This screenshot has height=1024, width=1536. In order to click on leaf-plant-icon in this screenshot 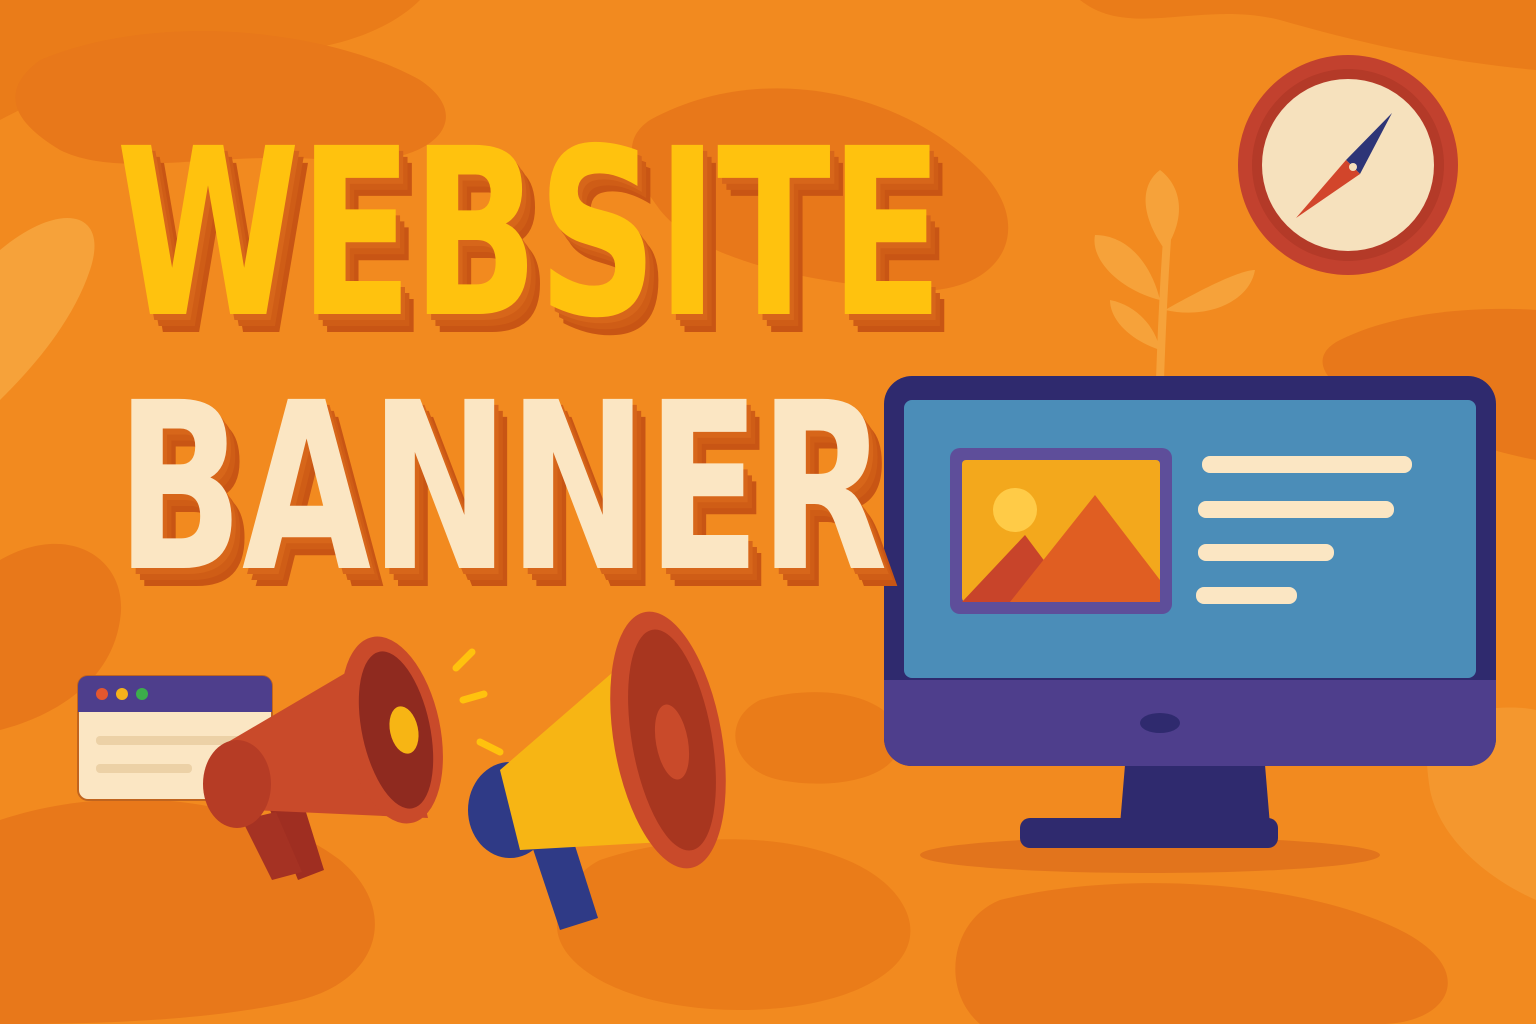, I will do `click(1174, 277)`.